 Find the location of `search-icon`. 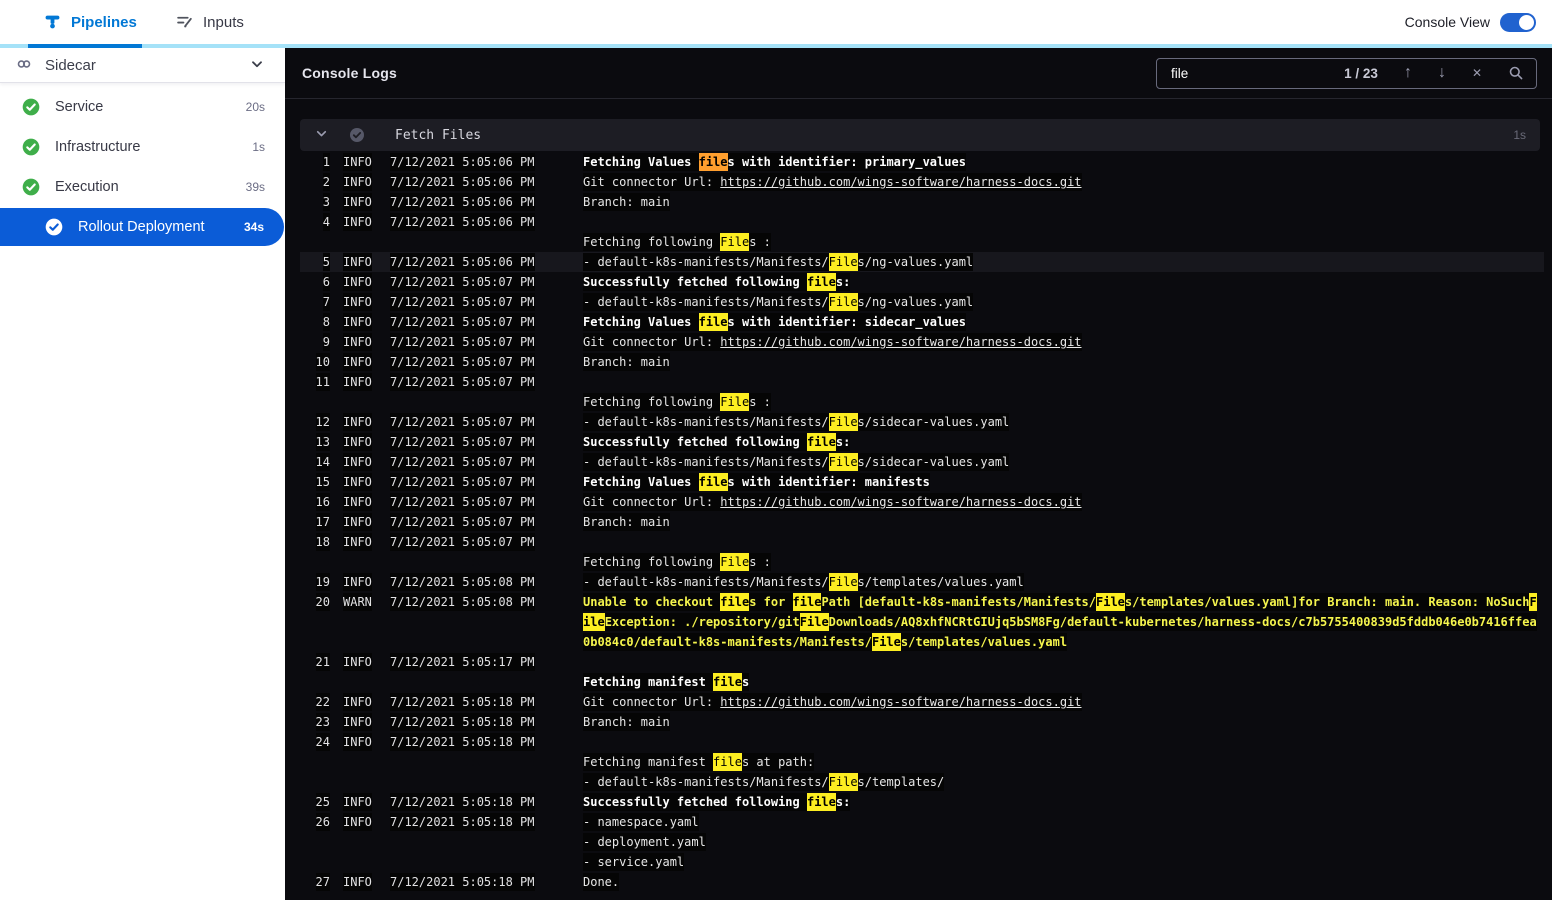

search-icon is located at coordinates (1516, 73).